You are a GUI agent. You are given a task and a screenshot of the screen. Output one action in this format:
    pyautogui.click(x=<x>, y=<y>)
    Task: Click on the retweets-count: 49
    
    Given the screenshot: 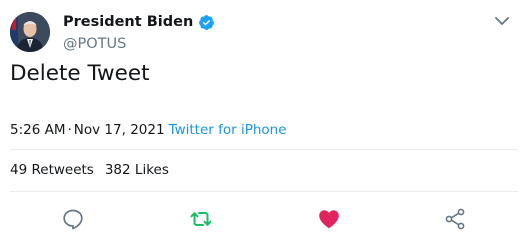 What is the action you would take?
    pyautogui.click(x=19, y=170)
    